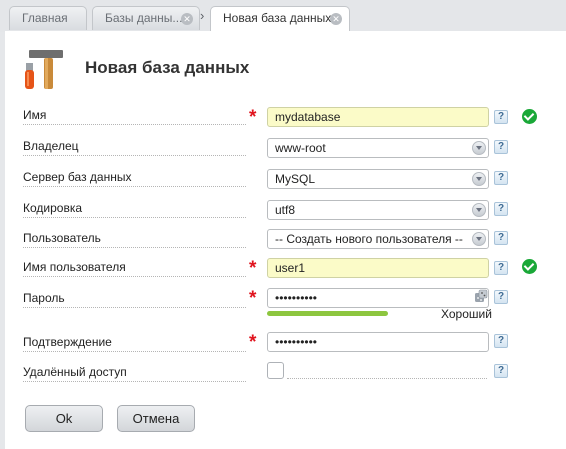 The image size is (566, 449). I want to click on user-label-text: Пользователь, so click(63, 238).